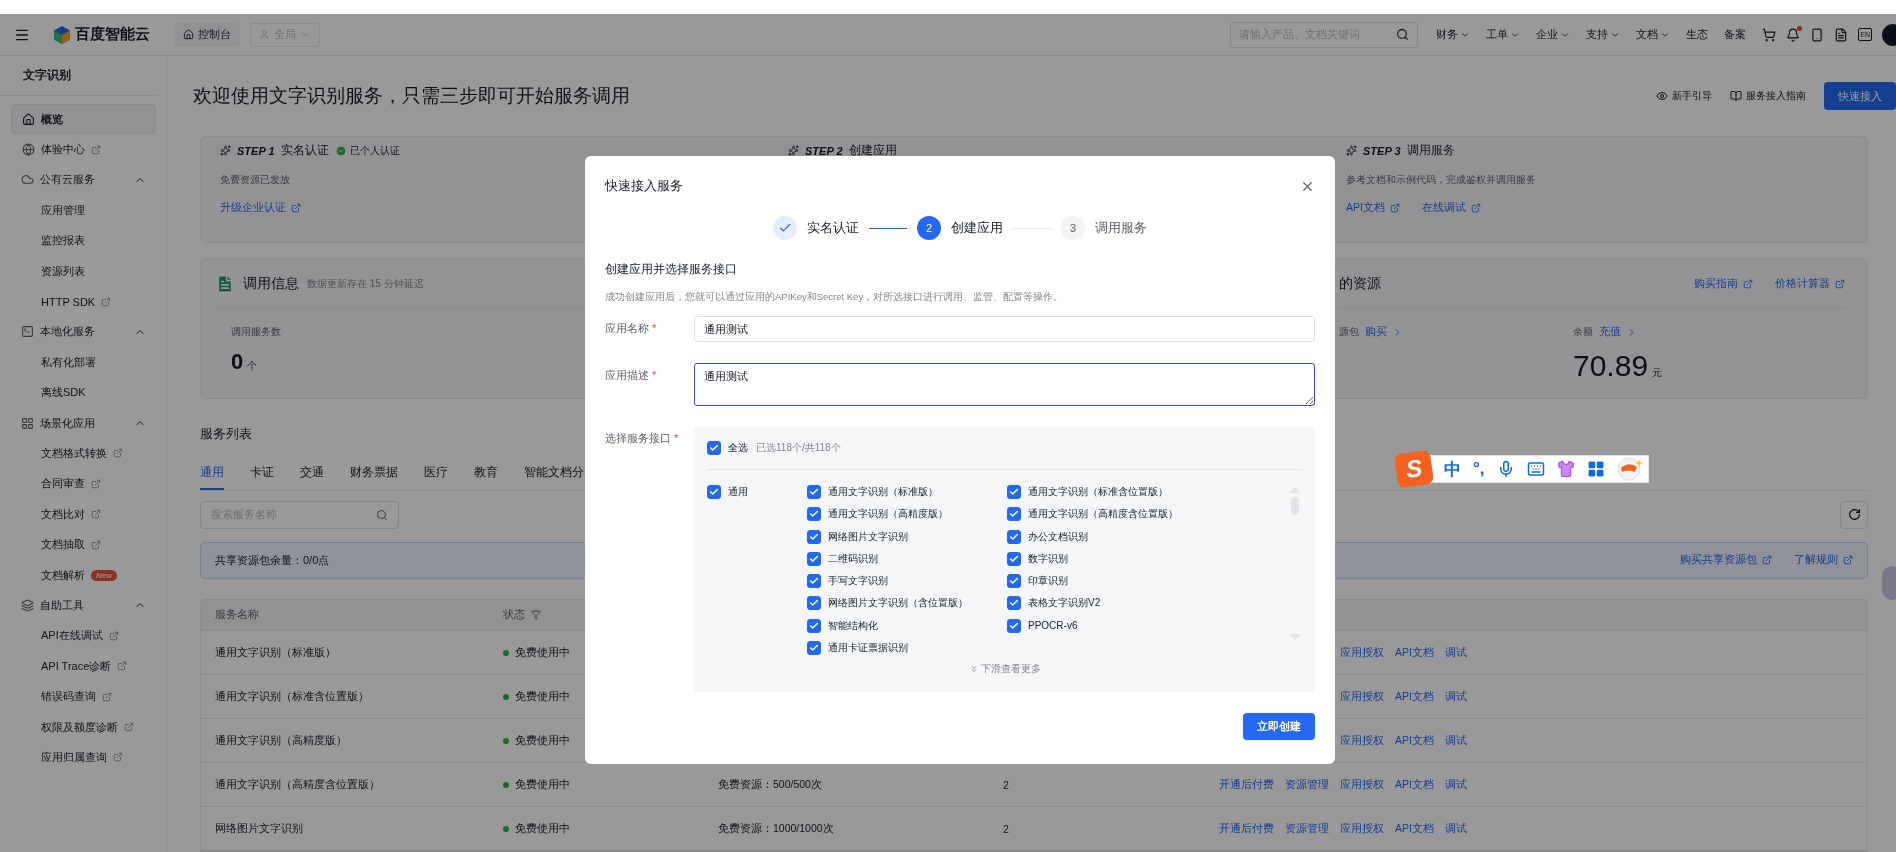 The image size is (1896, 852). I want to click on sidebar-item: 错误码查询, so click(83, 696).